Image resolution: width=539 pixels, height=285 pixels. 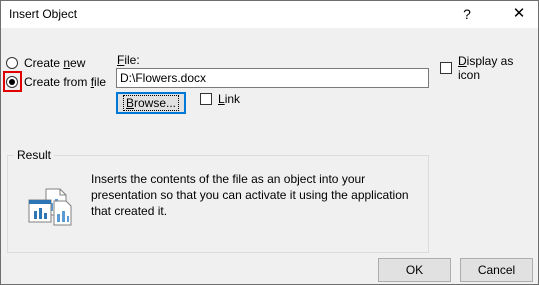 I want to click on document-object-icon, so click(x=49, y=207).